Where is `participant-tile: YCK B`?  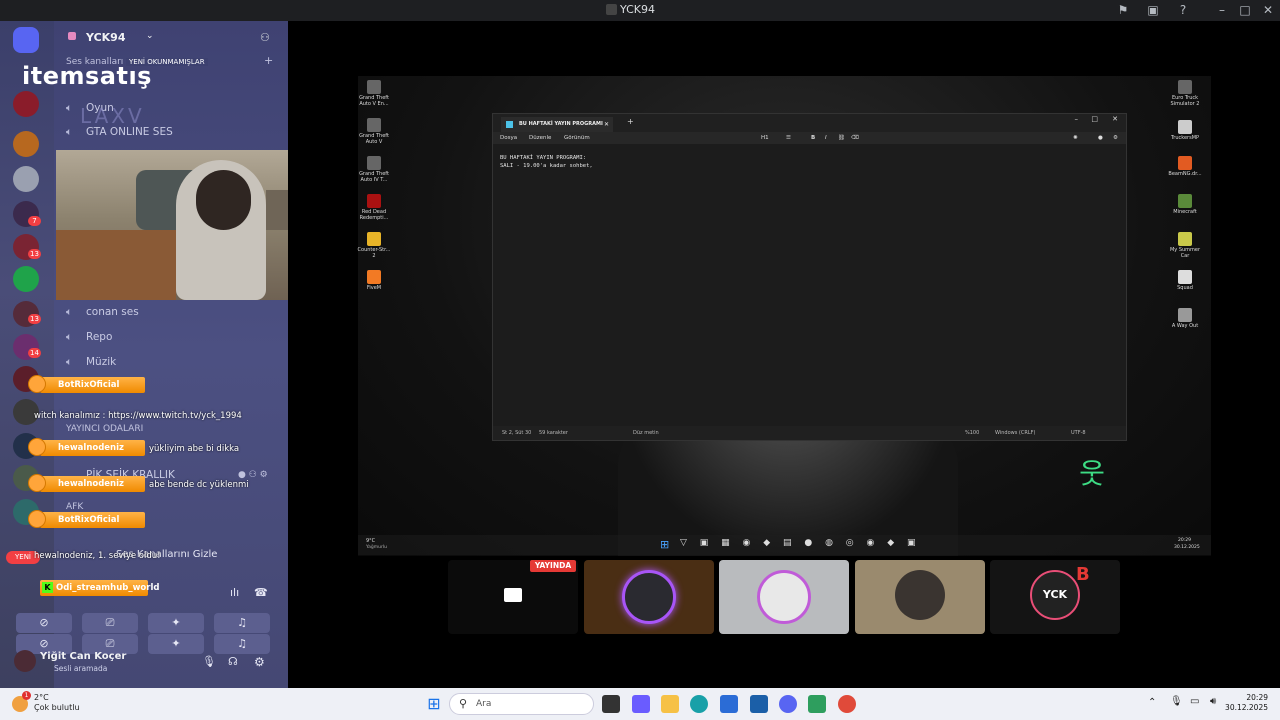 participant-tile: YCK B is located at coordinates (1055, 597).